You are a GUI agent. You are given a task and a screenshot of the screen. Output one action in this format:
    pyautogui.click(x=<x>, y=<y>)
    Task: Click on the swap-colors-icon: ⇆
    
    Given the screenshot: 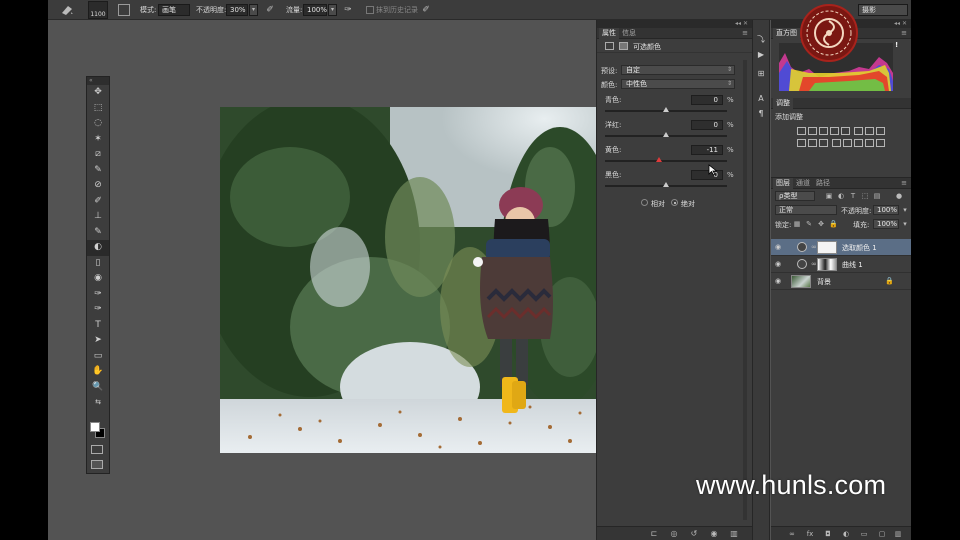 What is the action you would take?
    pyautogui.click(x=98, y=403)
    